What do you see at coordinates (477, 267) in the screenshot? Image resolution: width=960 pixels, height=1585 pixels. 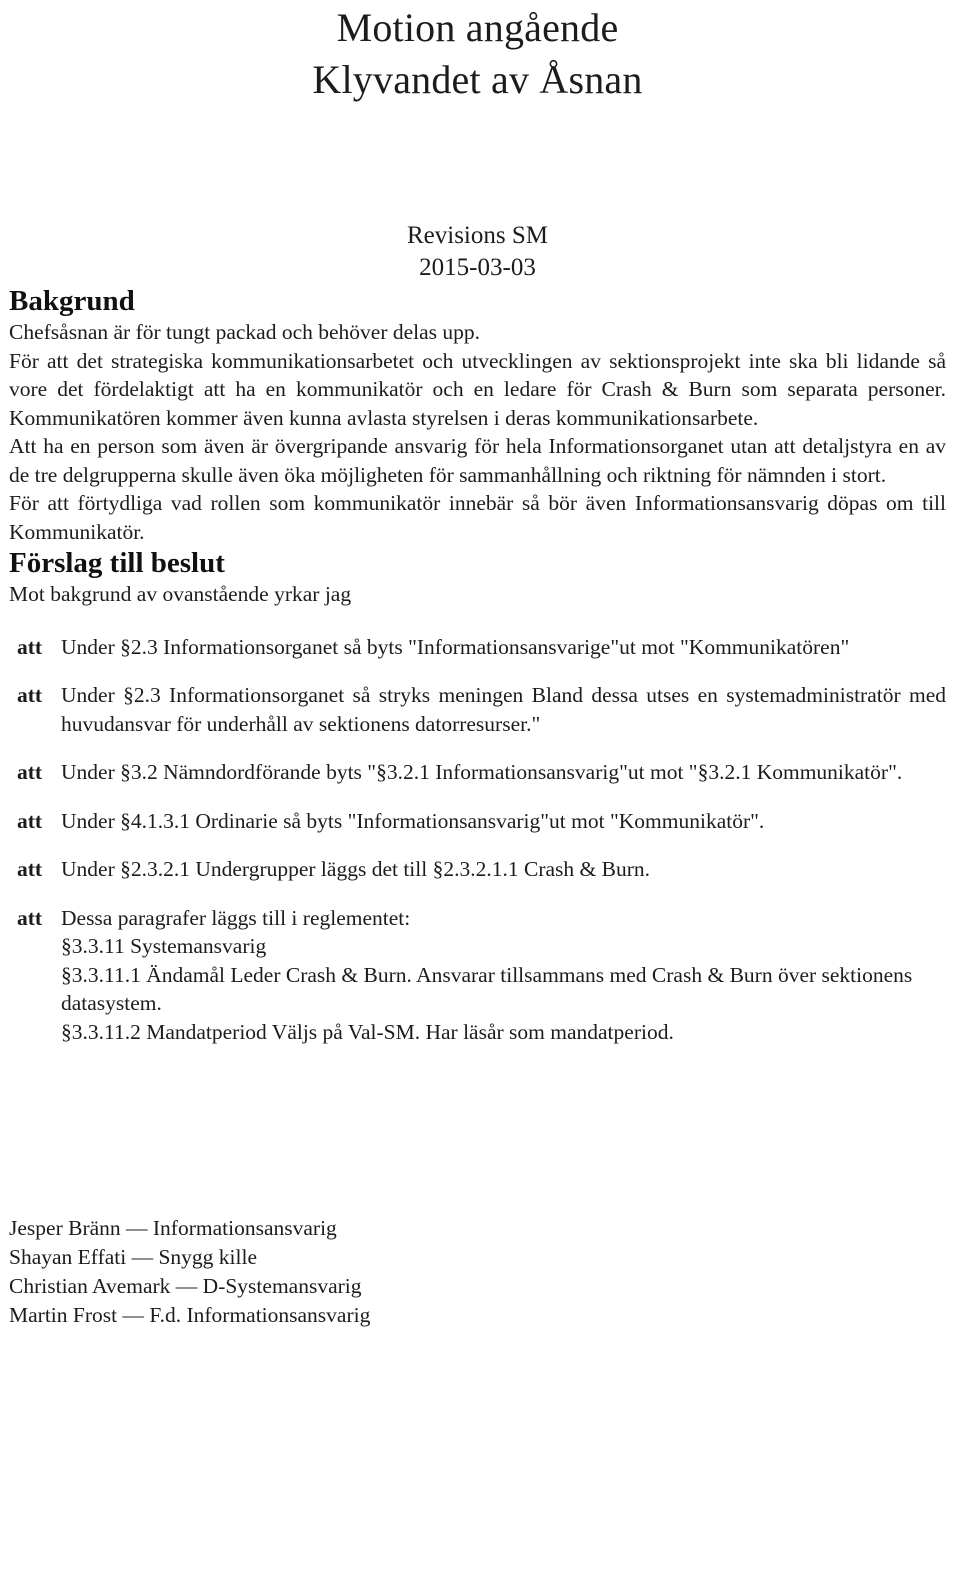 I see `meeting-date: 2015-03-03` at bounding box center [477, 267].